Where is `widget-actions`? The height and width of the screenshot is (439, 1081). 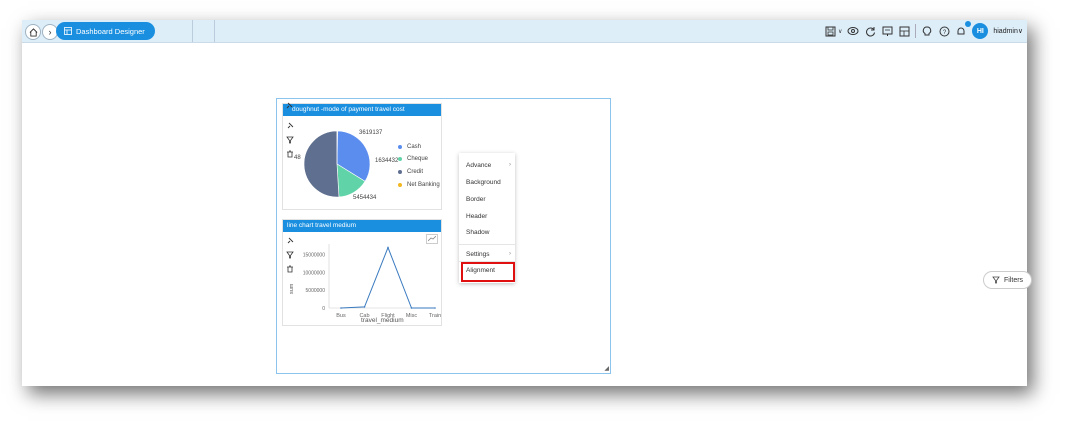
widget-actions is located at coordinates (289, 106).